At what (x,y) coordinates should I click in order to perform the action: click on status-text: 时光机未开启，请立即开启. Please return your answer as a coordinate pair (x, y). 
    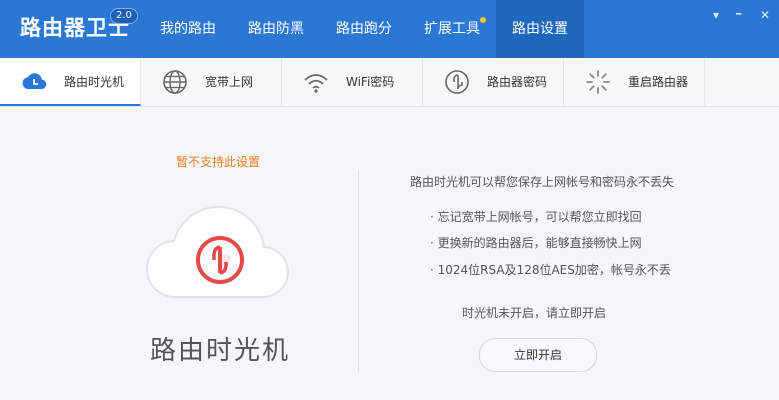
    Looking at the image, I should click on (534, 313).